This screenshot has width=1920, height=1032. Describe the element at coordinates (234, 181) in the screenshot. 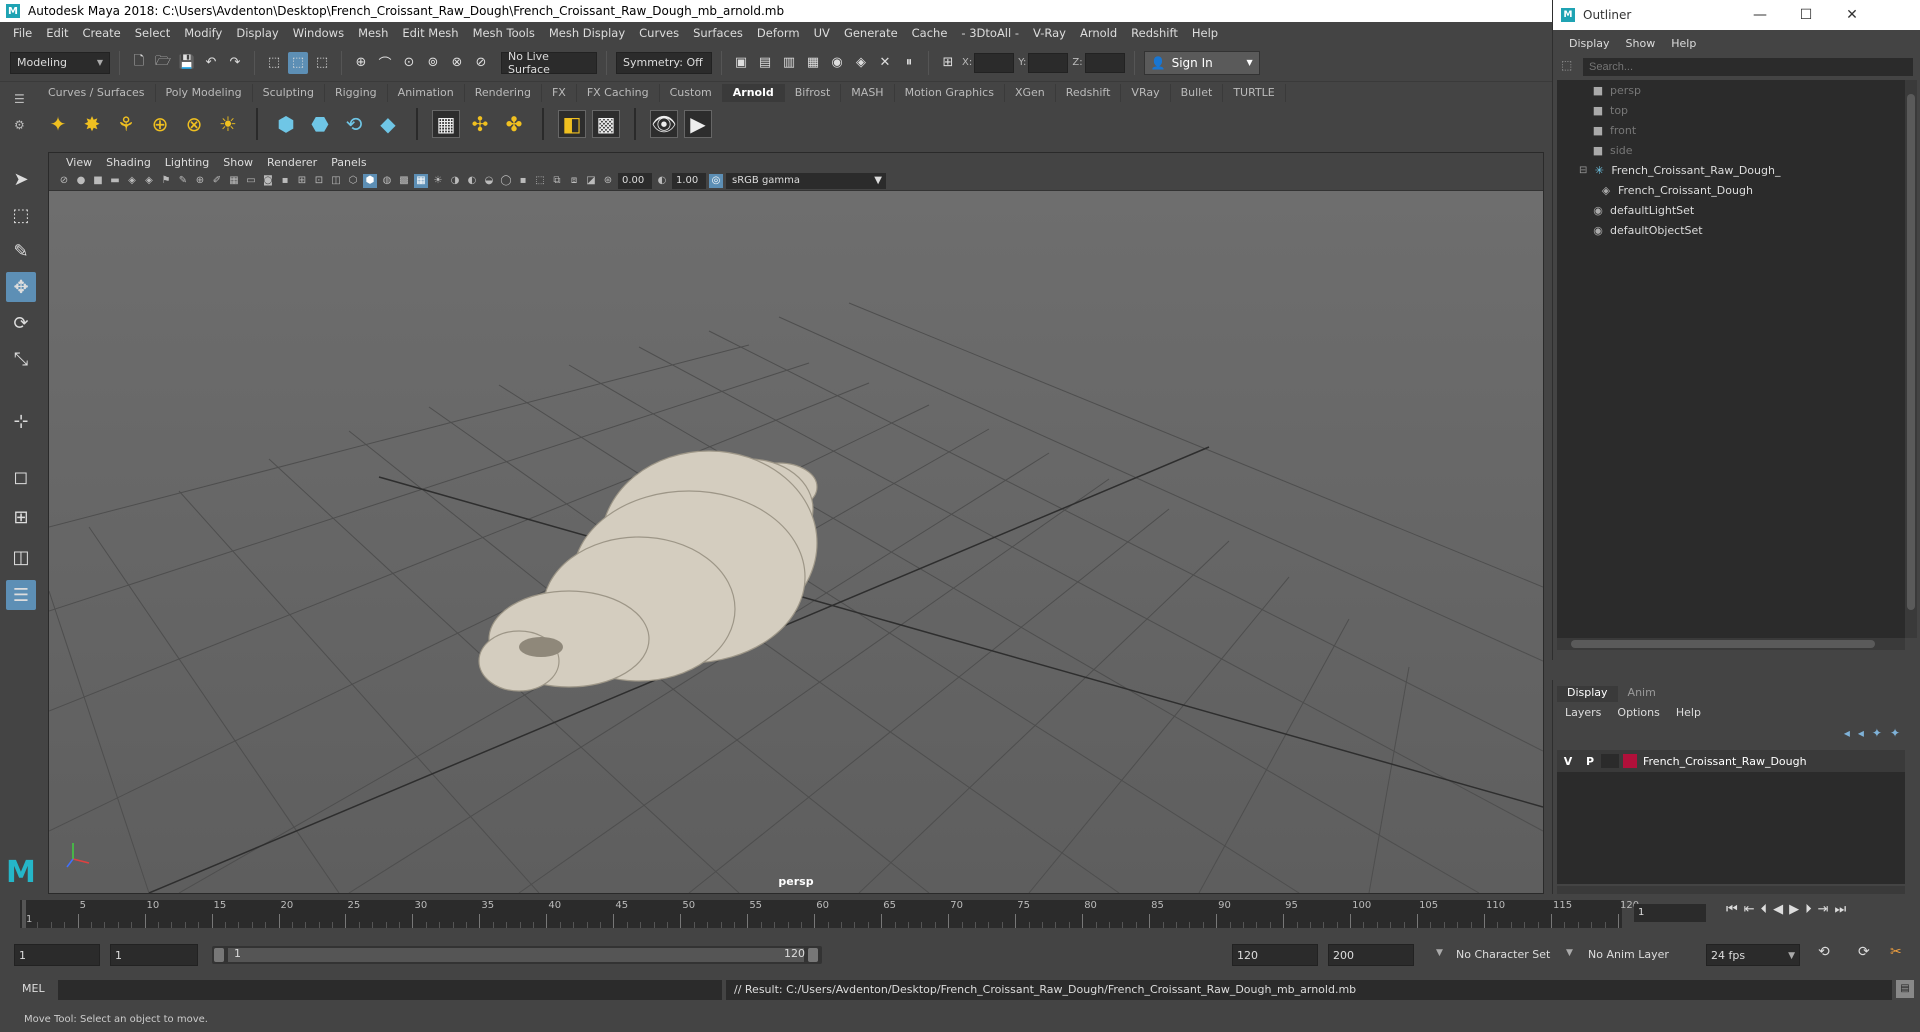

I see `grid-toggle-icon: ▦` at that location.